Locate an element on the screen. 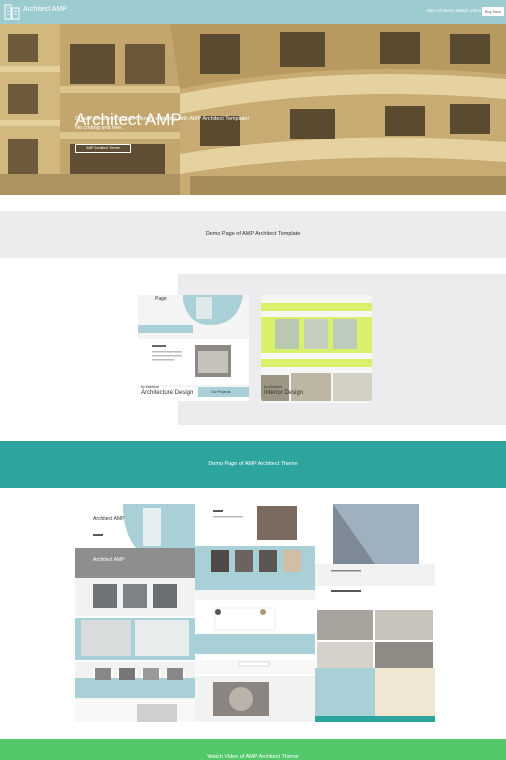 The image size is (506, 760). hero-subtitle-line2: No coding and free. is located at coordinates (99, 128).